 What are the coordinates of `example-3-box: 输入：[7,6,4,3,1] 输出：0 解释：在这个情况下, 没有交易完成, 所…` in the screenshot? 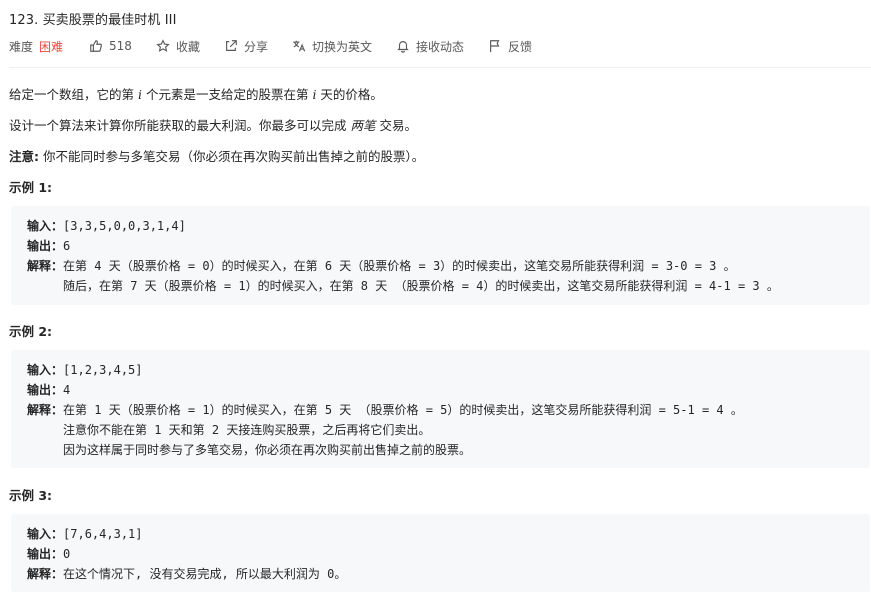 It's located at (440, 553).